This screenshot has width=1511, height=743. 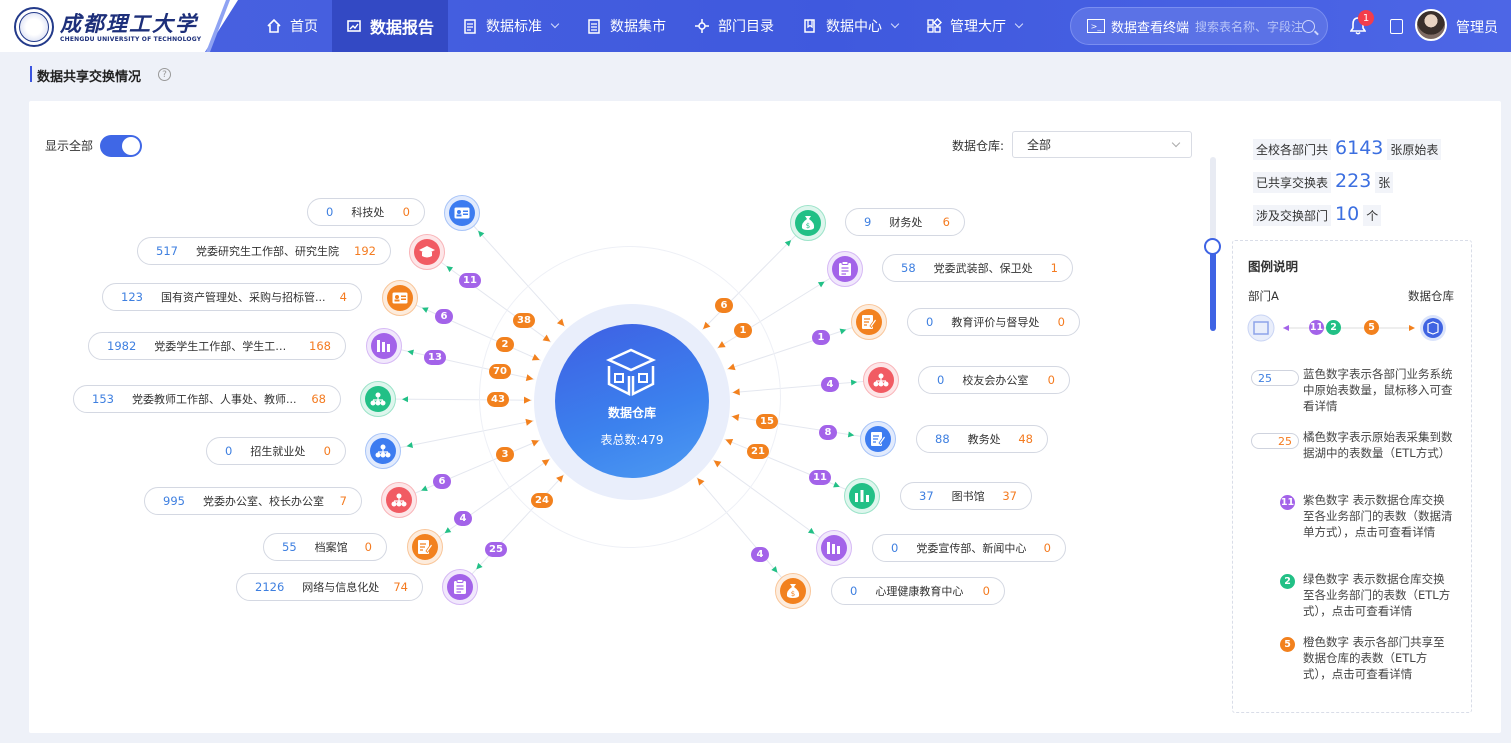 I want to click on dept-name: 党委学生工作部、学生工作处, so click(x=226, y=346).